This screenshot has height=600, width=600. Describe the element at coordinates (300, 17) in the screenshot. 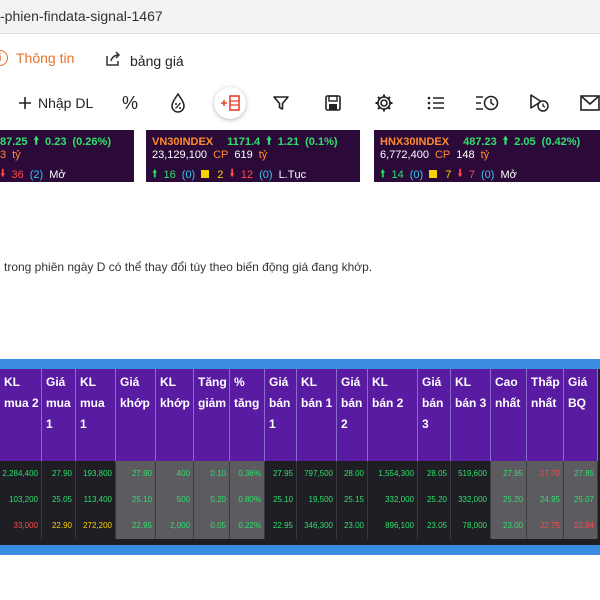

I see `address-bar: -phien-findata-signal-1467` at that location.